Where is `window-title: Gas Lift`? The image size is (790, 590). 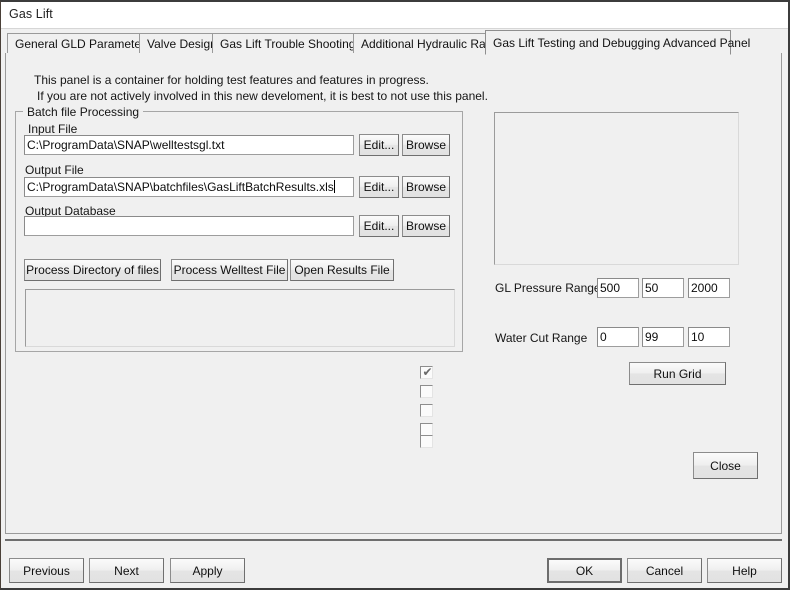
window-title: Gas Lift is located at coordinates (31, 14).